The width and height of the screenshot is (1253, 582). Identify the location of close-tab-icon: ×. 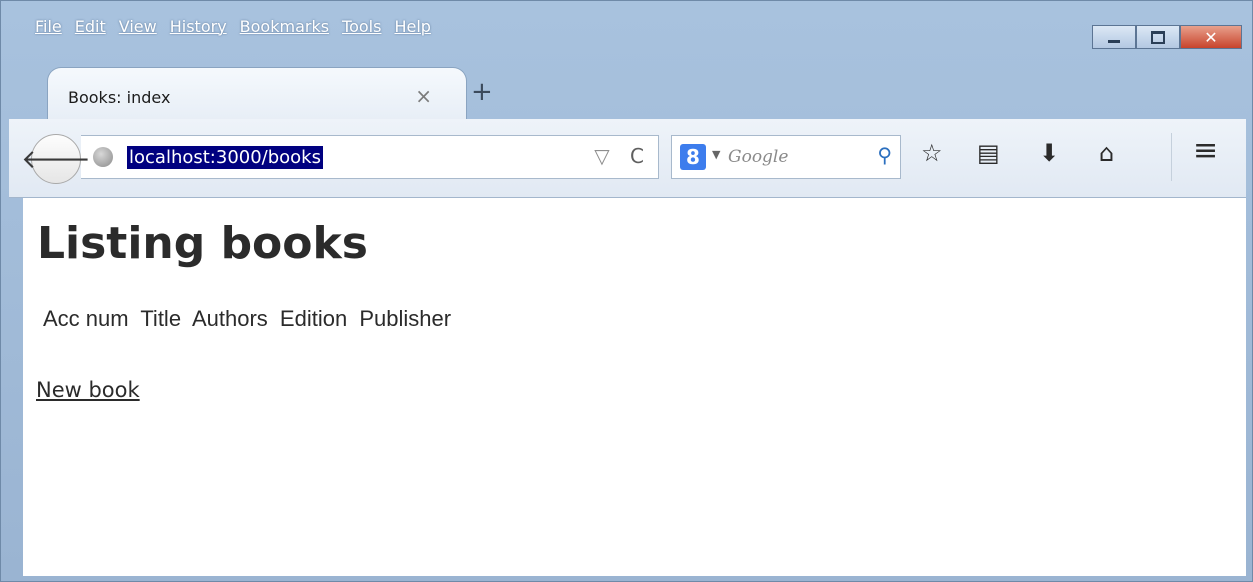
(423, 96).